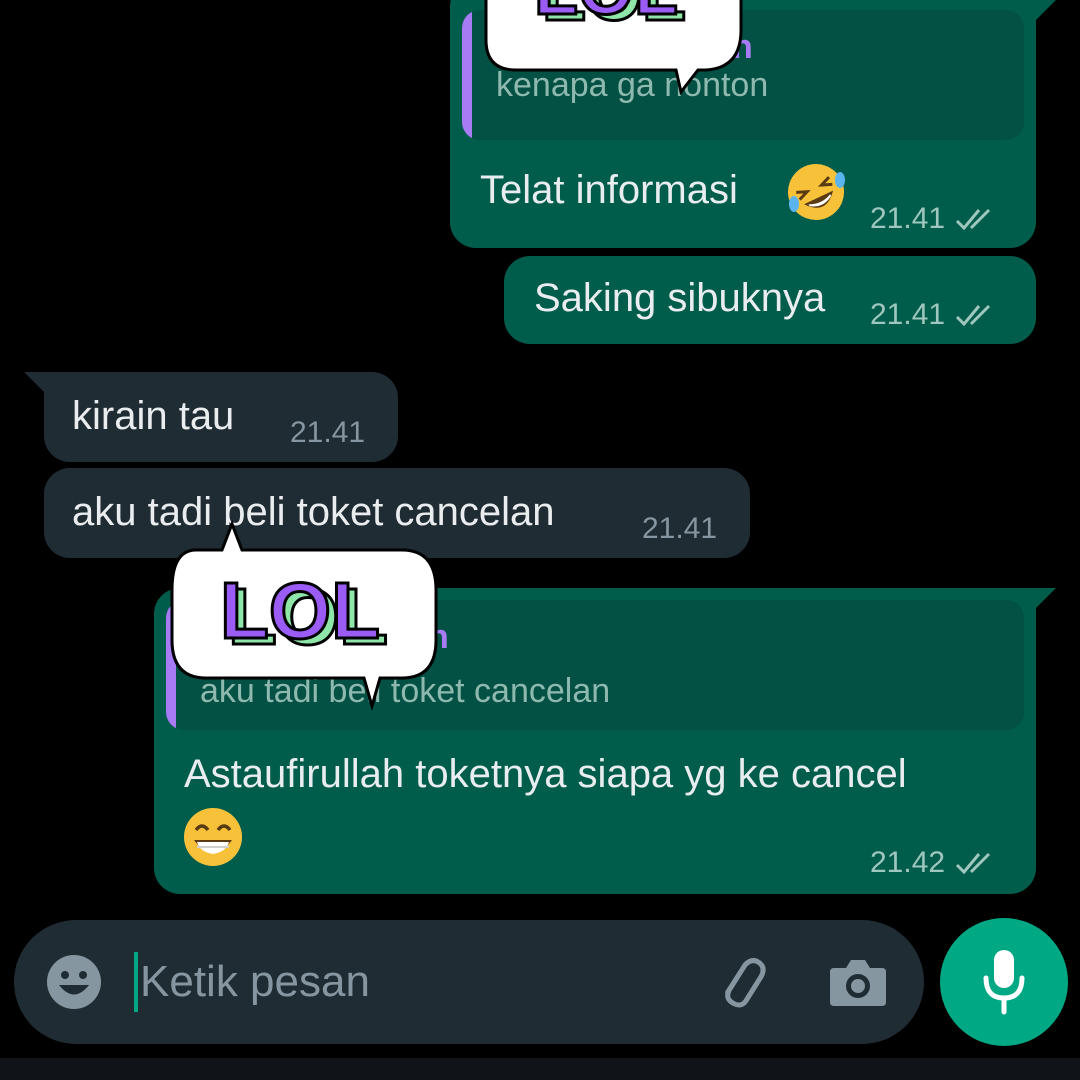 This screenshot has width=1080, height=1080. What do you see at coordinates (816, 192) in the screenshot?
I see `rolling-laughing-emoji-icon` at bounding box center [816, 192].